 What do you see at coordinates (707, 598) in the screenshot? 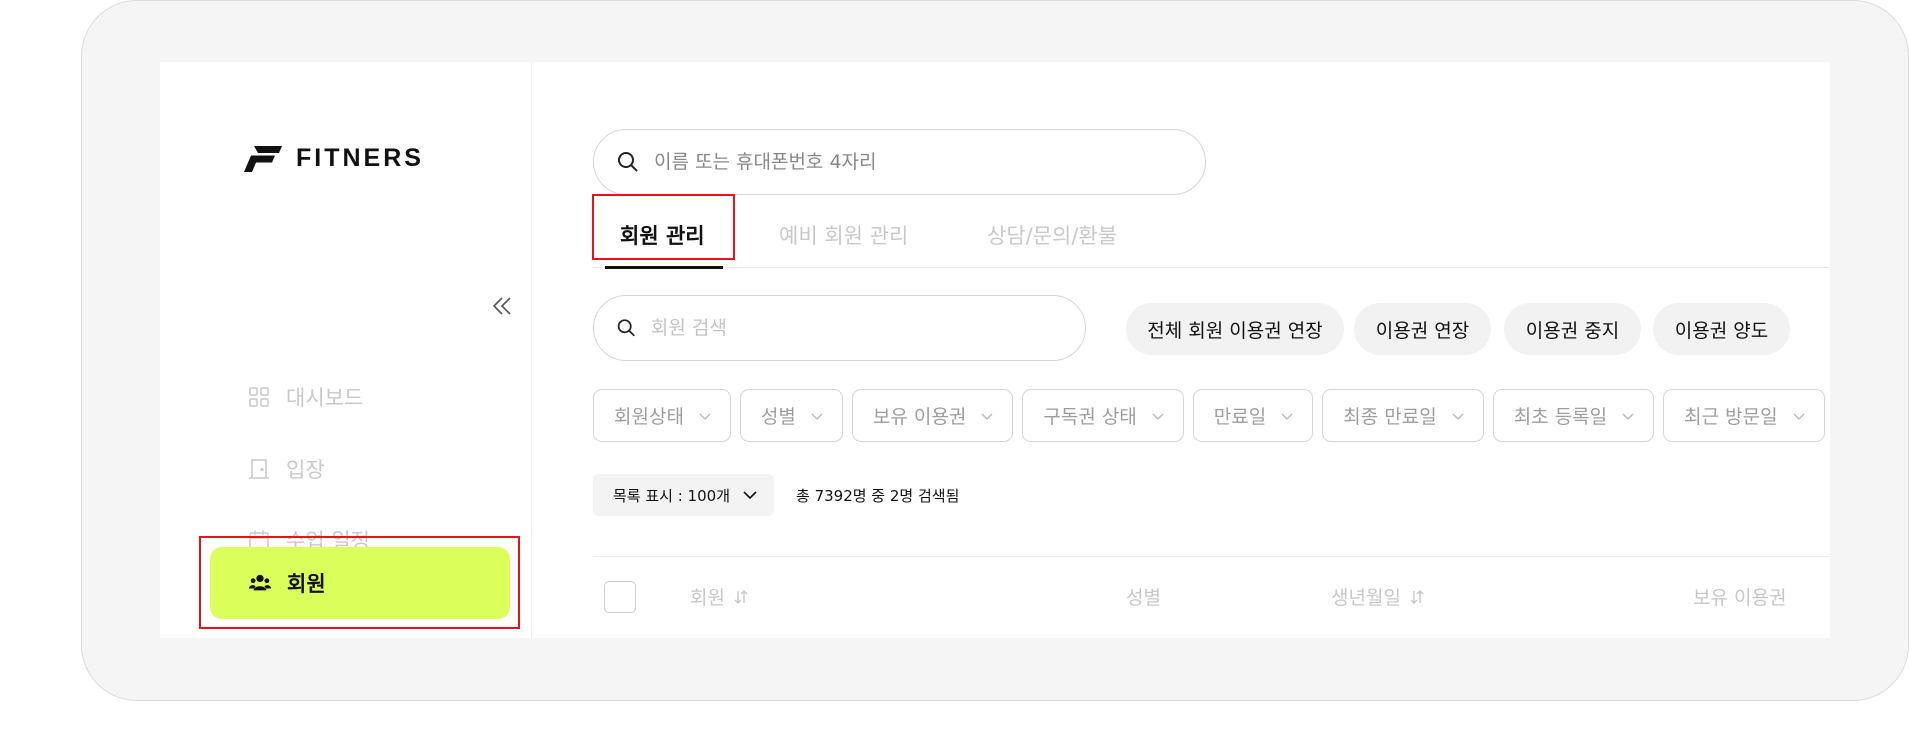
I see `column-label: 회원` at bounding box center [707, 598].